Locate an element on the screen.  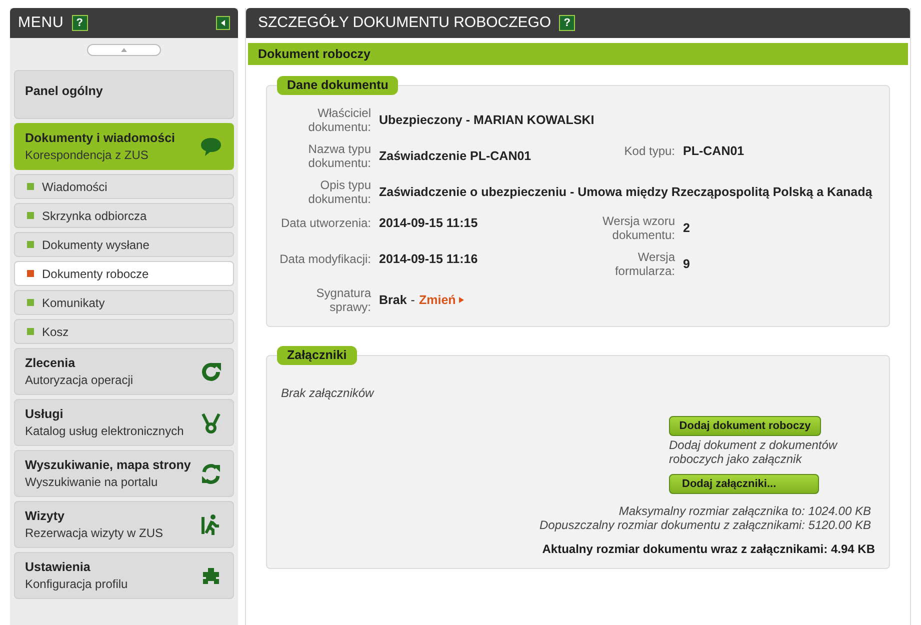
field-label: Nazwa typu dokumentu: is located at coordinates (339, 156).